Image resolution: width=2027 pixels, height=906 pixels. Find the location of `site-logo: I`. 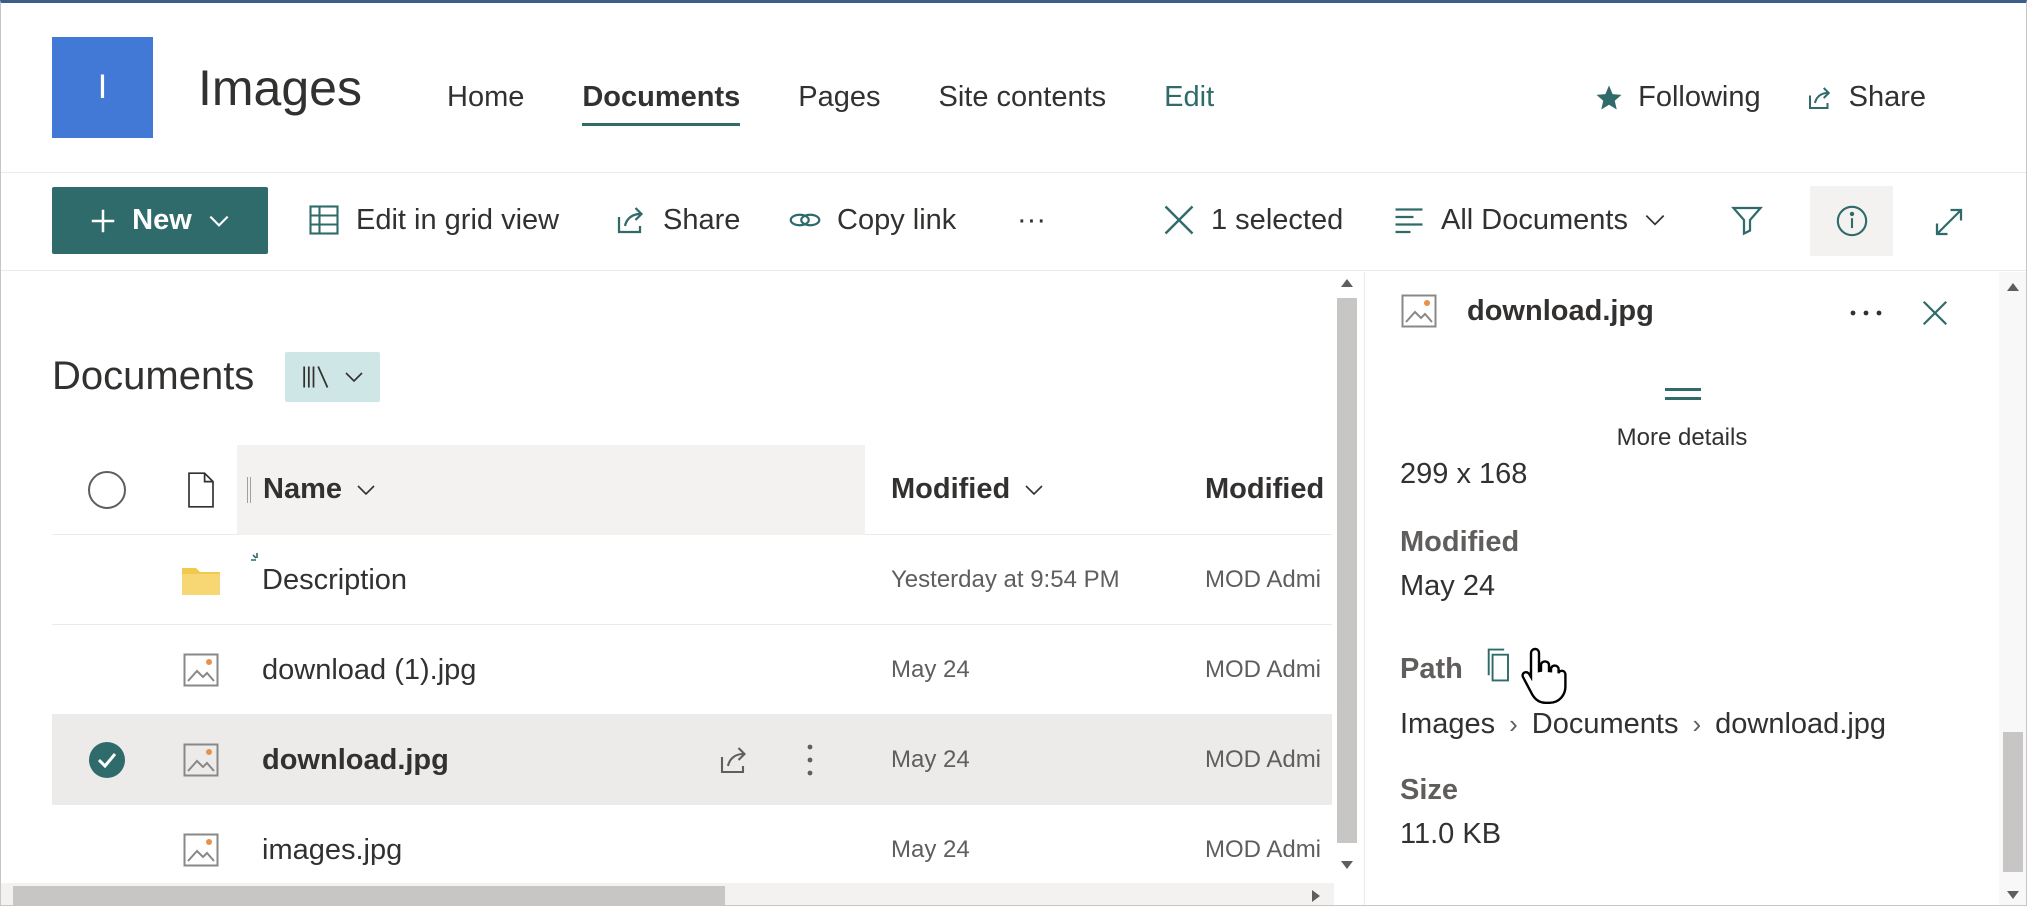

site-logo: I is located at coordinates (102, 87).